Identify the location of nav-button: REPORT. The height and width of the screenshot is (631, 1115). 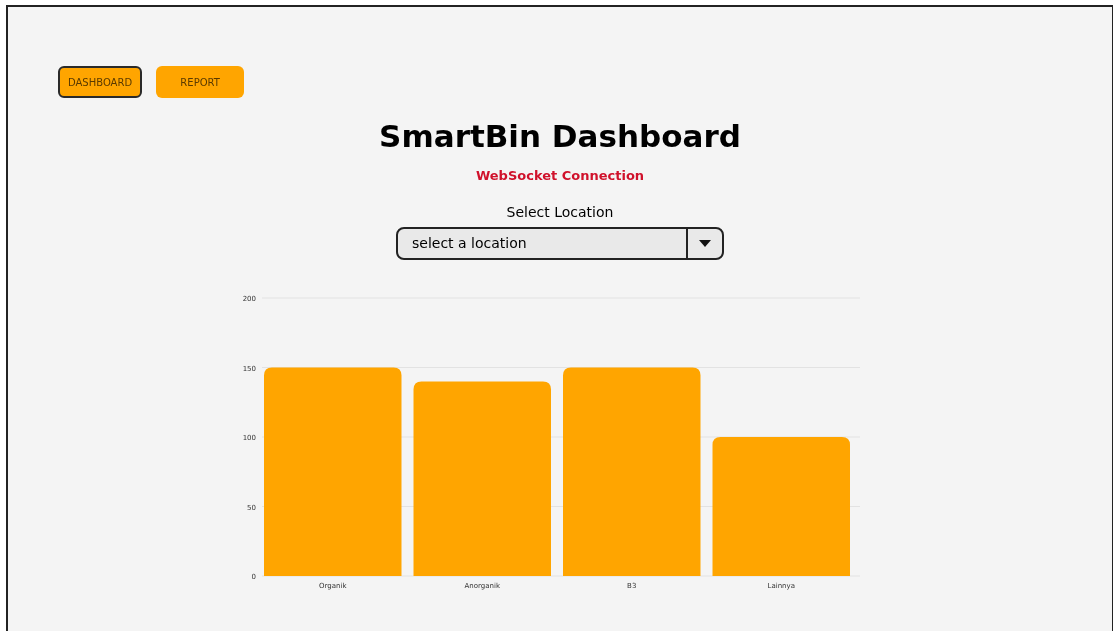
(200, 82).